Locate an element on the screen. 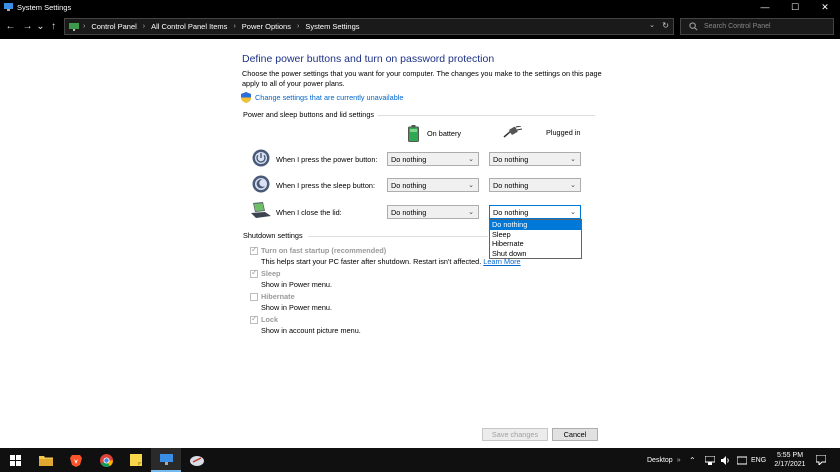 The height and width of the screenshot is (472, 840). start-button is located at coordinates (15, 460).